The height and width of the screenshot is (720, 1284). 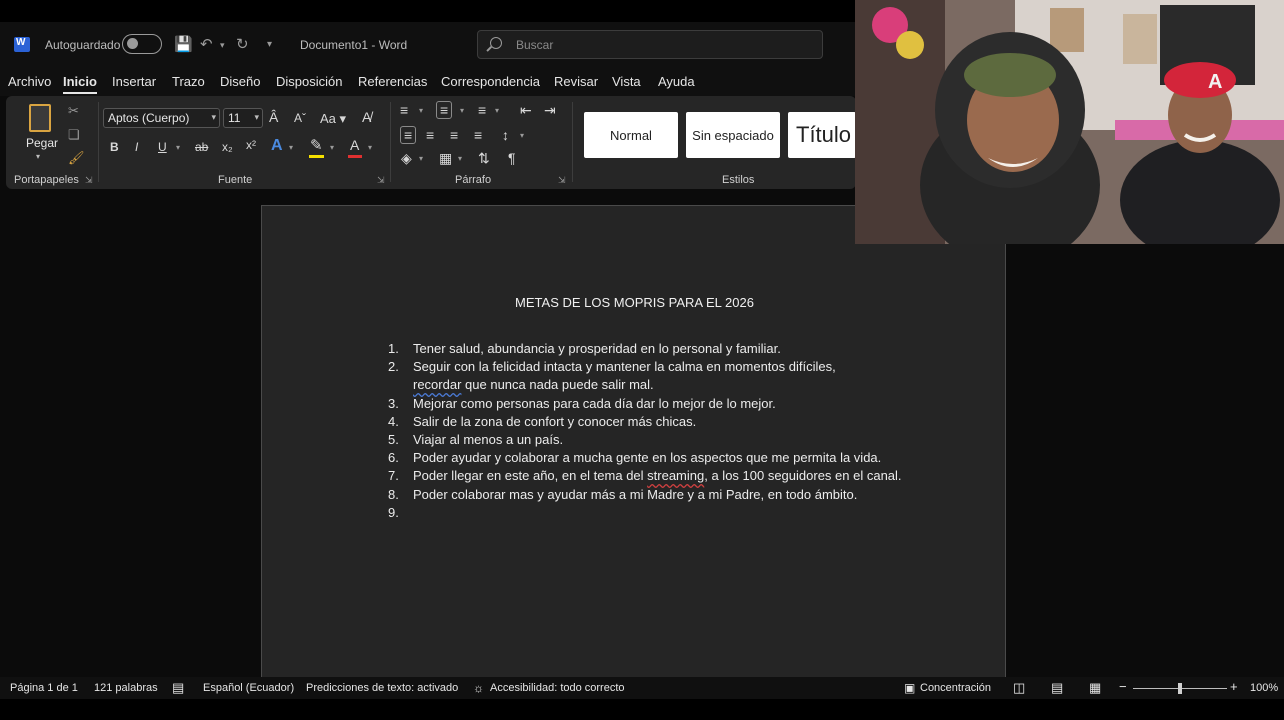 I want to click on text-predictions-status: Predicciones de texto: activado, so click(x=382, y=688).